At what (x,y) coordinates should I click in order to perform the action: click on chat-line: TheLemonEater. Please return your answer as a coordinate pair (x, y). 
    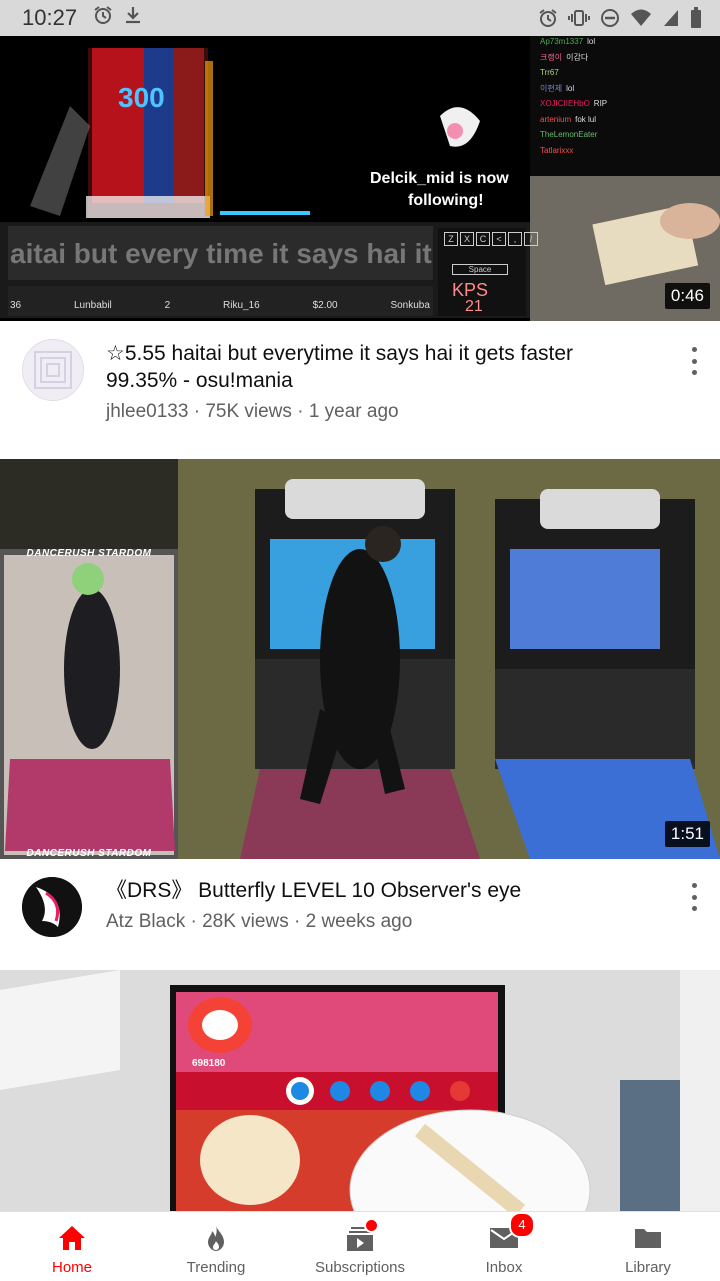
    Looking at the image, I should click on (627, 135).